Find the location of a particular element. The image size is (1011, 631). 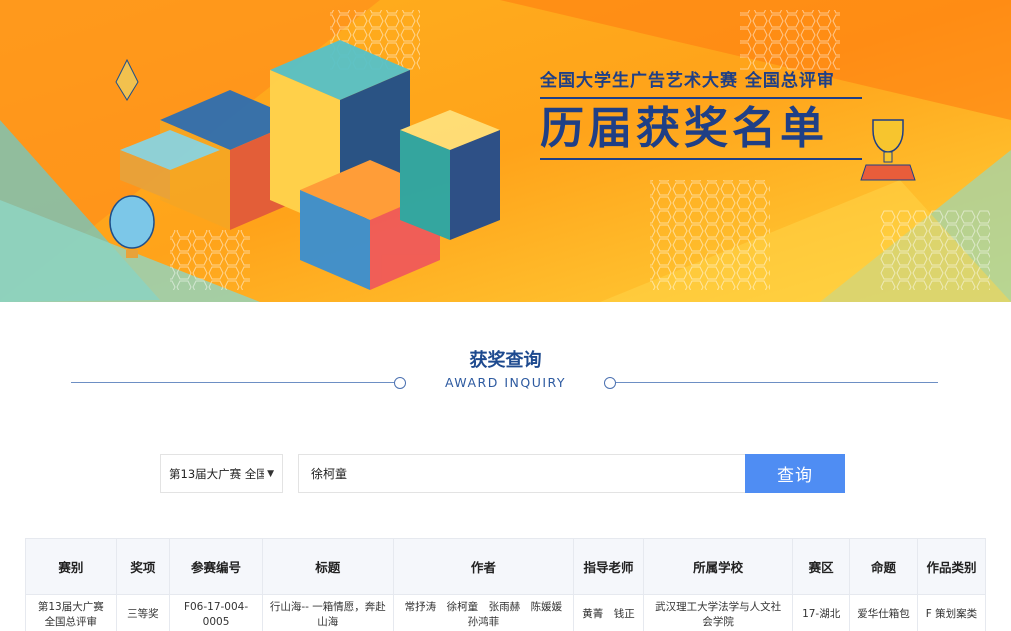

section-title: 获奖查询 is located at coordinates (505, 360).